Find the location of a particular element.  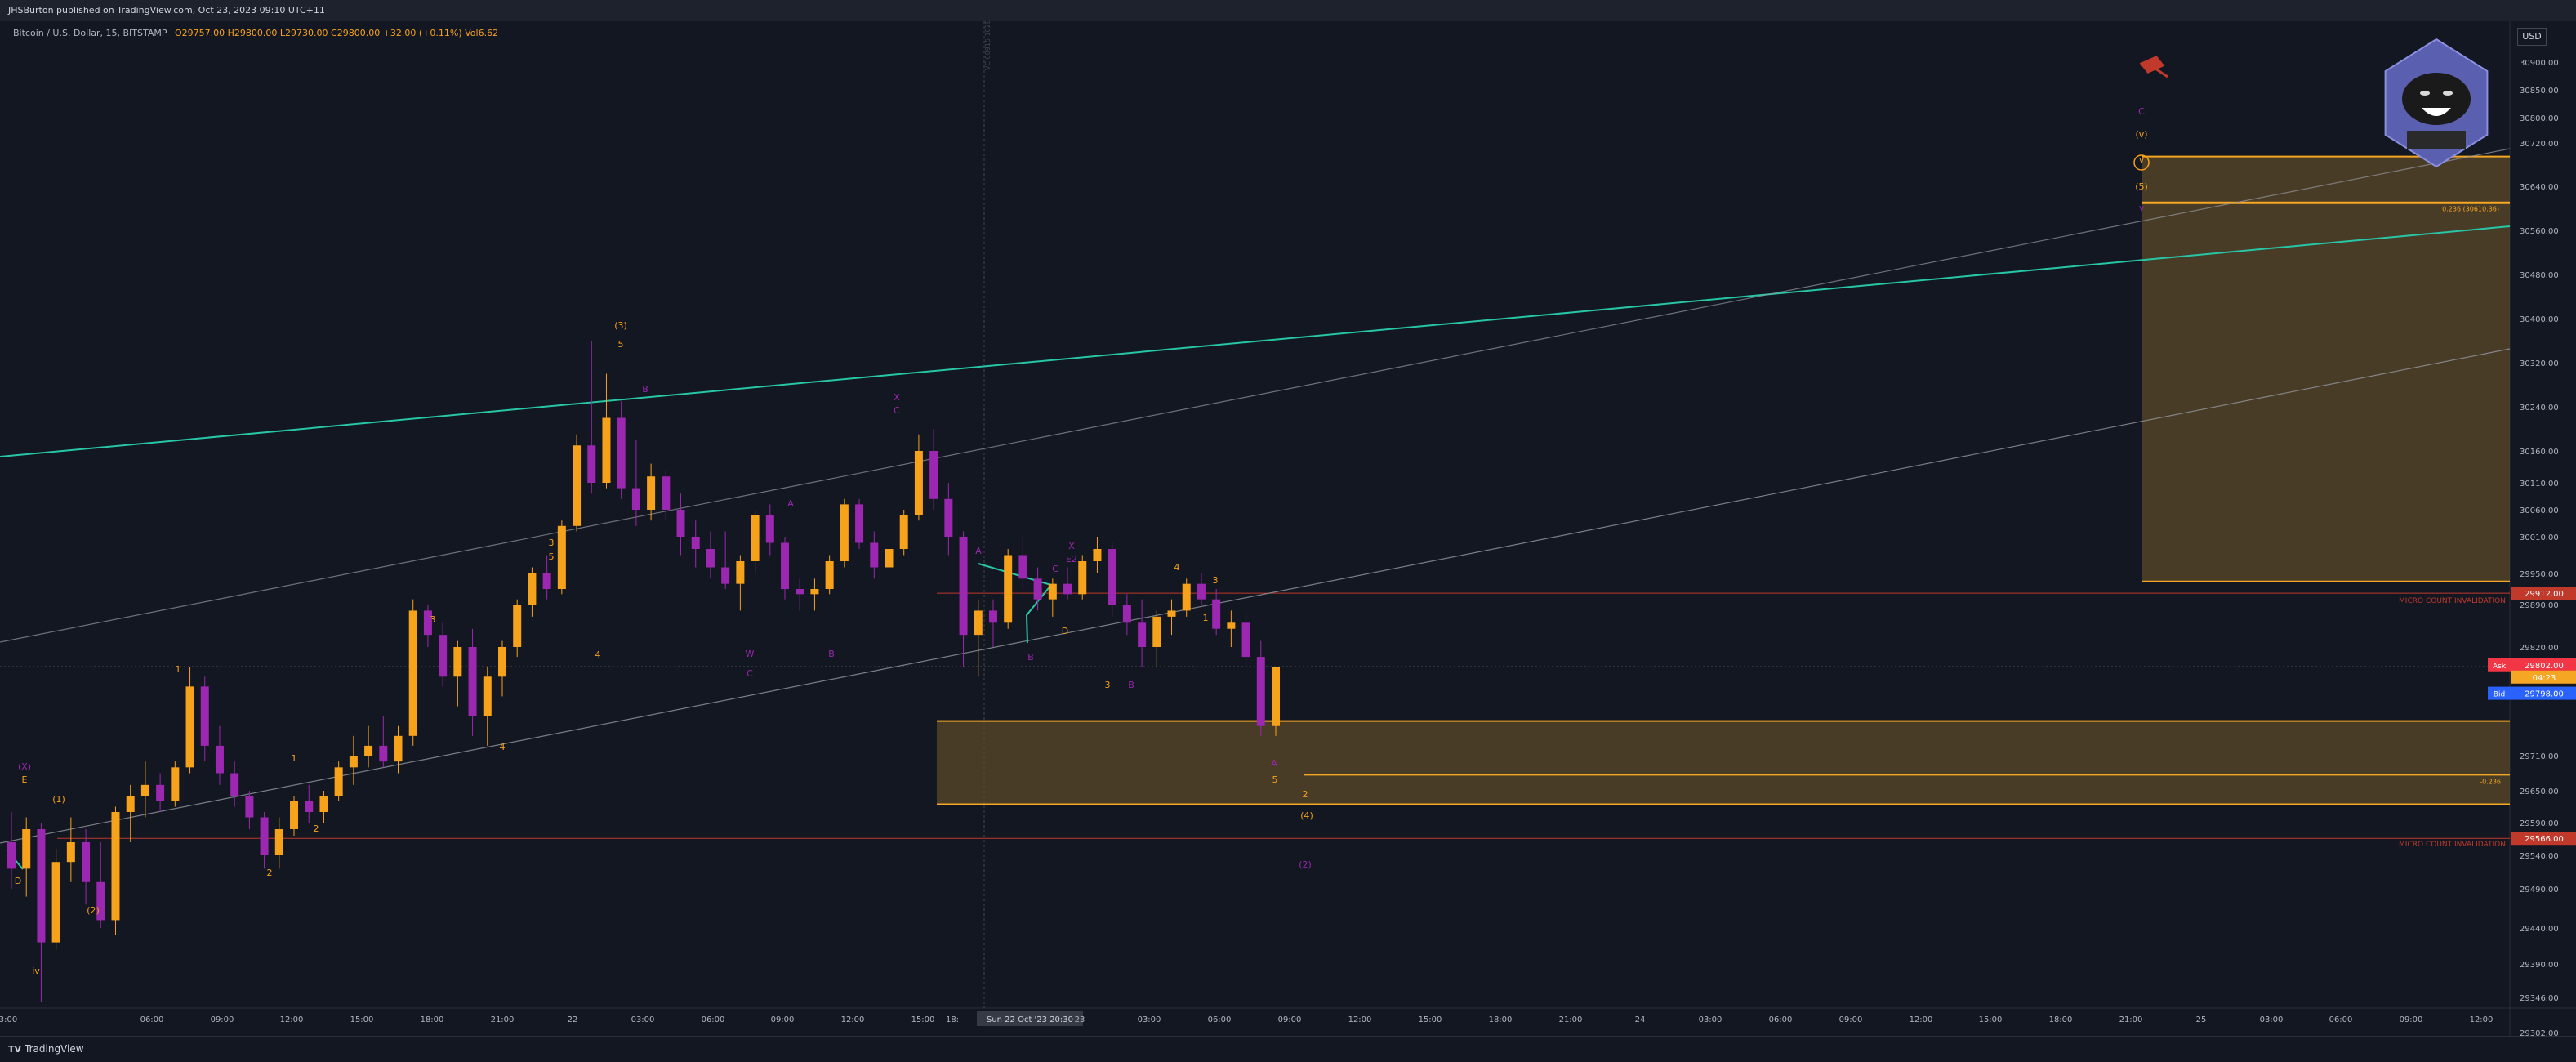

price-tick-label: 30560.00 is located at coordinates (2539, 231).